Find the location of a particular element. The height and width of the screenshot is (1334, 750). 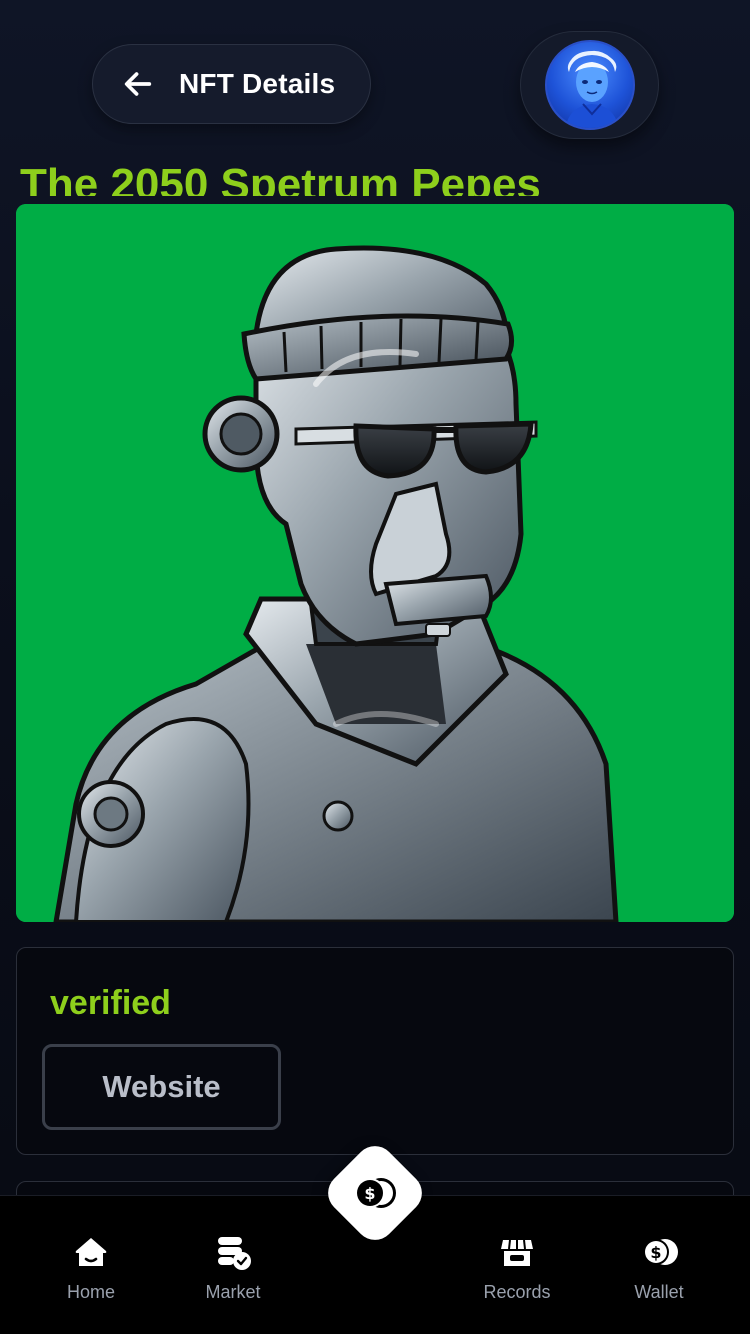

wallet-coins-icon: $ is located at coordinates (660, 1252).